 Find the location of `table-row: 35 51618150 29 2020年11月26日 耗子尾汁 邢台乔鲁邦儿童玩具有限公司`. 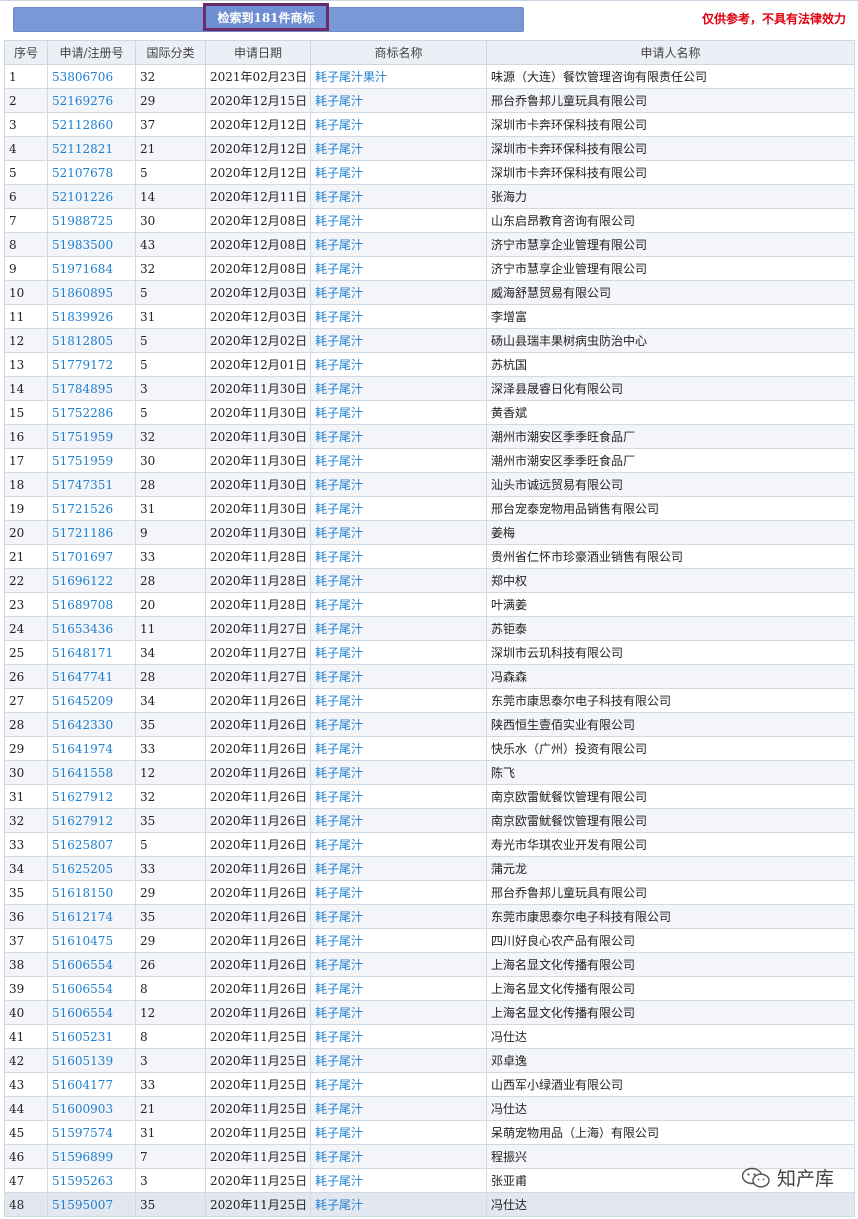

table-row: 35 51618150 29 2020年11月26日 耗子尾汁 邢台乔鲁邦儿童玩具有限公司 is located at coordinates (429, 892).